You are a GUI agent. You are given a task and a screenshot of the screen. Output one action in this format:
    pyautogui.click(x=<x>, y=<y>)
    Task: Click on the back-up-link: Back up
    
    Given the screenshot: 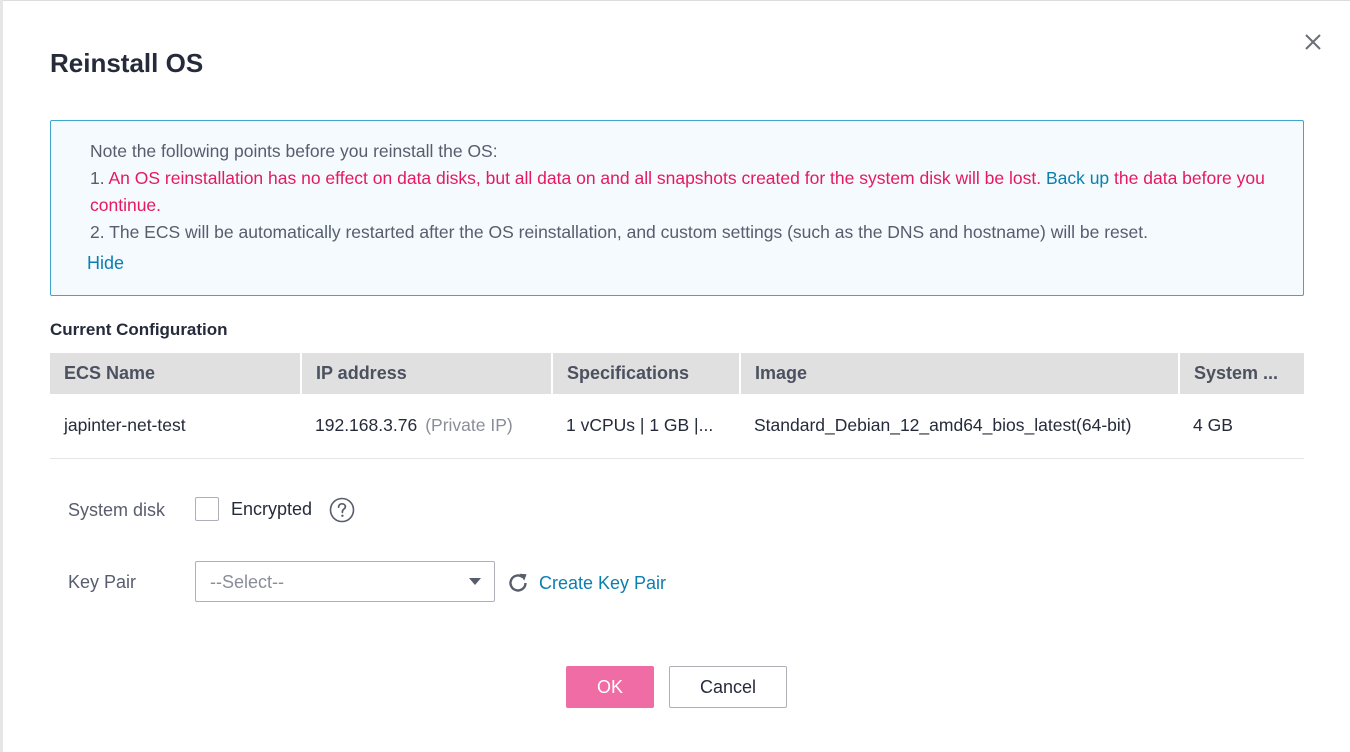 What is the action you would take?
    pyautogui.click(x=1077, y=178)
    